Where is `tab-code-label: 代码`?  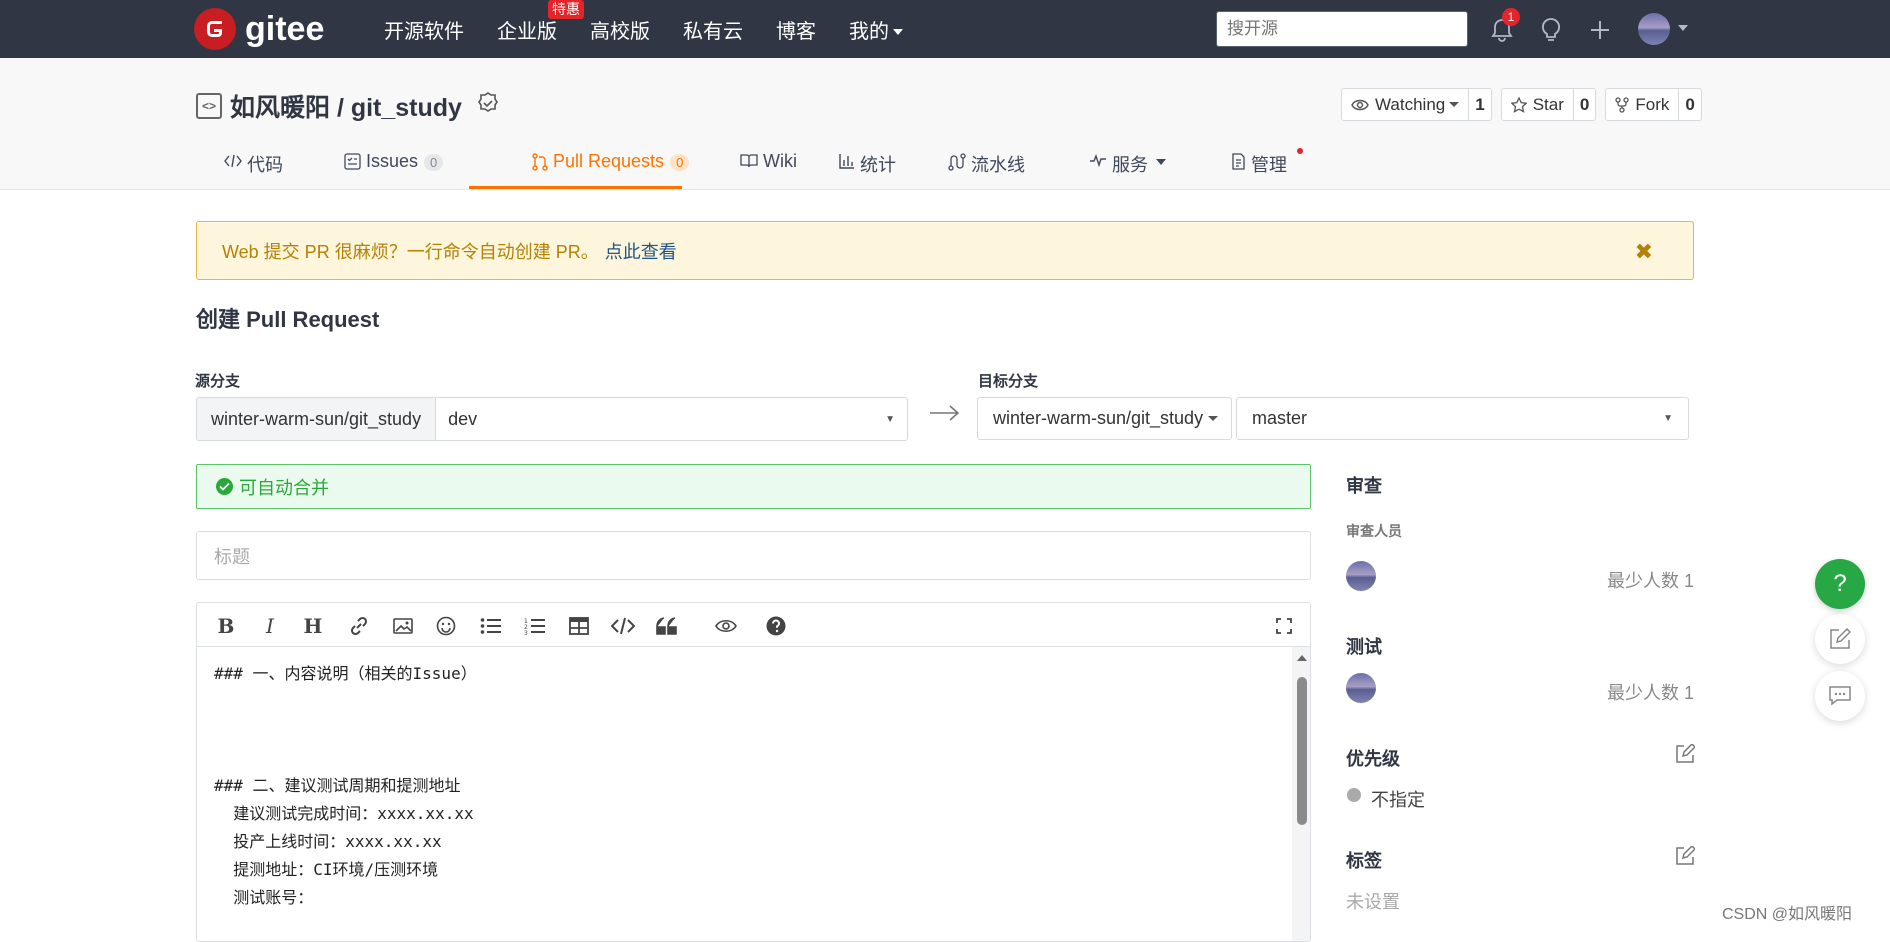
tab-code-label: 代码 is located at coordinates (265, 165).